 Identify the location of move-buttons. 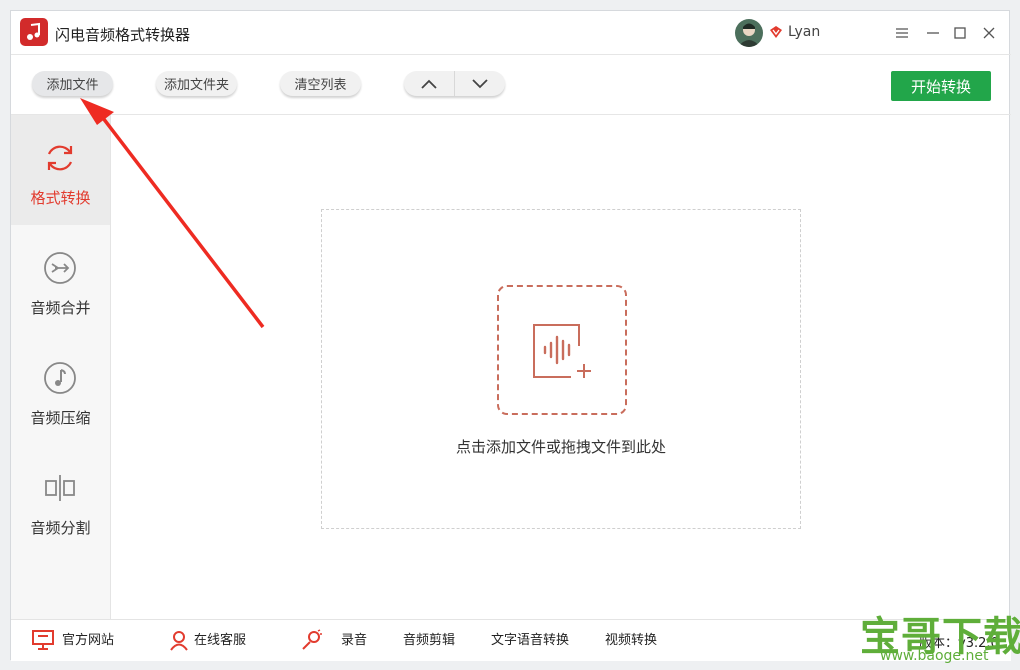
(454, 83).